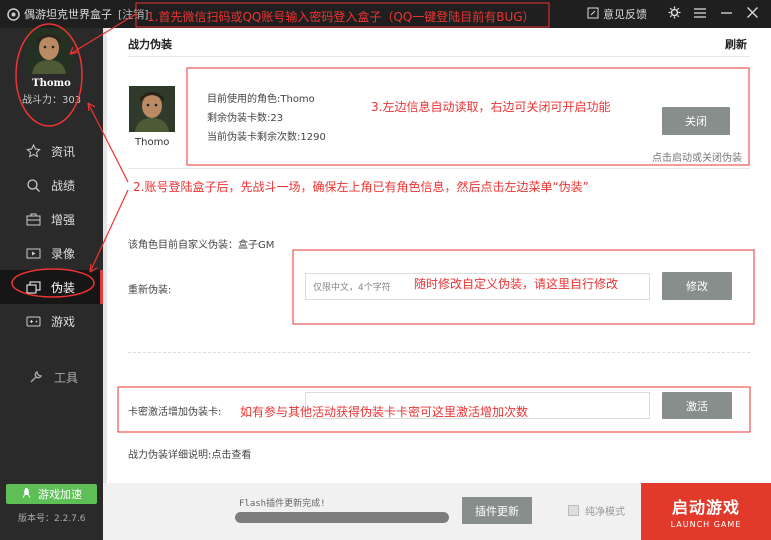 The height and width of the screenshot is (540, 771). I want to click on annotation-step-3: 3.左边信息自动读取，右边可关闭可开启功能, so click(491, 107).